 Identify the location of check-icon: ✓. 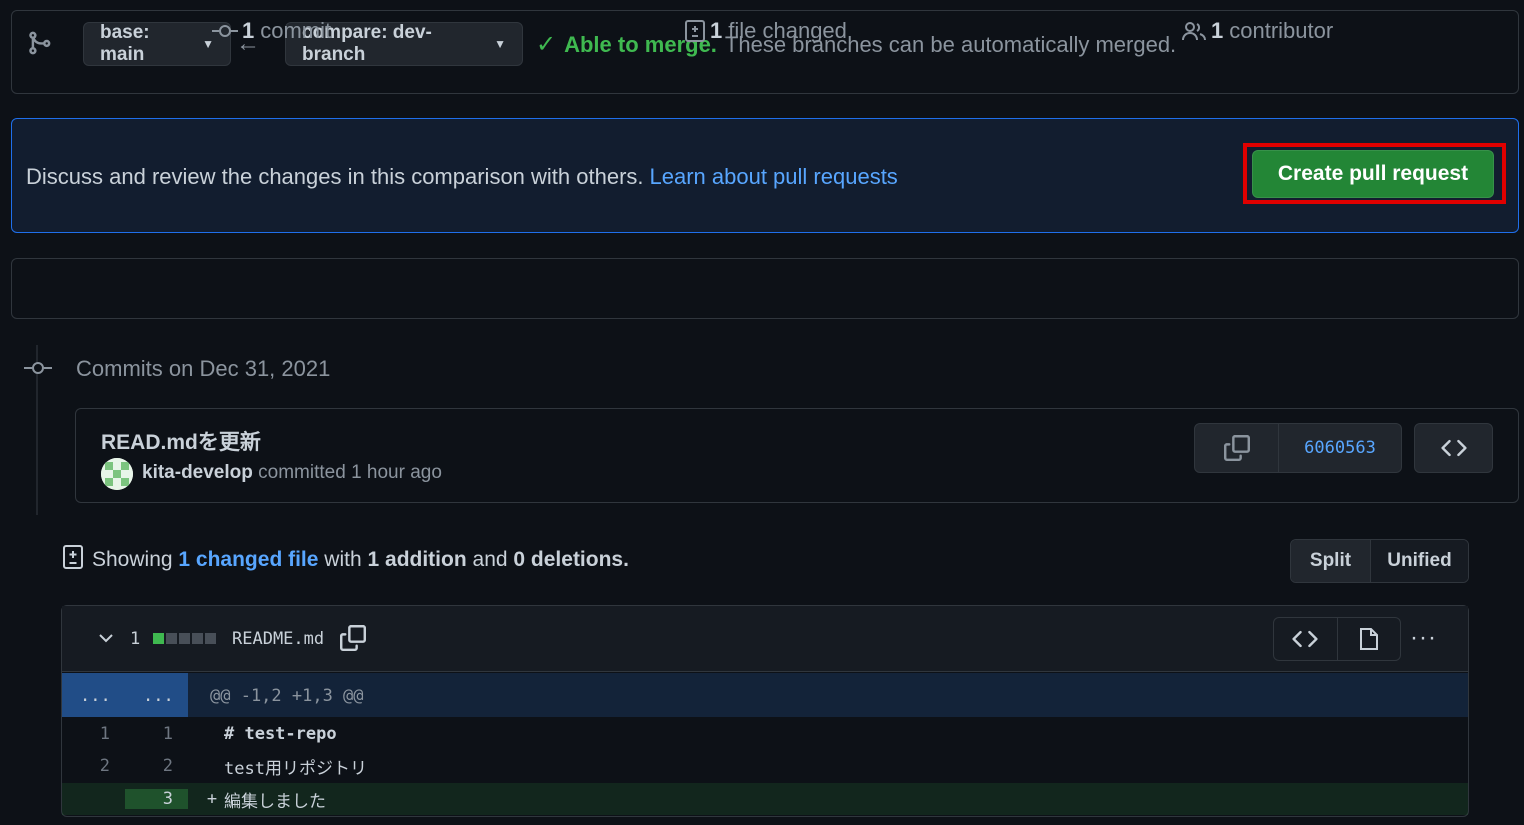
(546, 44).